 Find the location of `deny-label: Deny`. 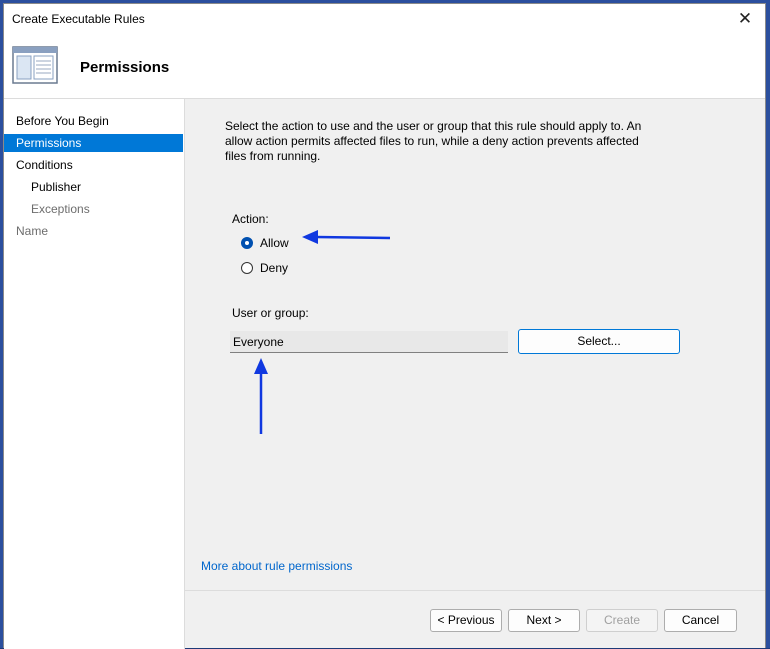

deny-label: Deny is located at coordinates (274, 268).